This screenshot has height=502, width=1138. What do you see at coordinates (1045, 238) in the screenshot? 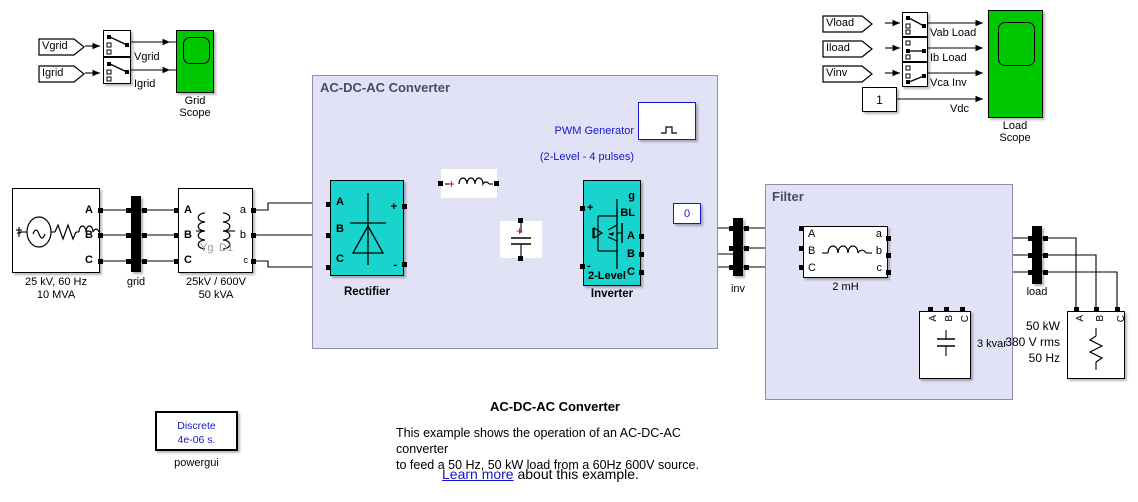
I see `load-bus-port-a-out` at bounding box center [1045, 238].